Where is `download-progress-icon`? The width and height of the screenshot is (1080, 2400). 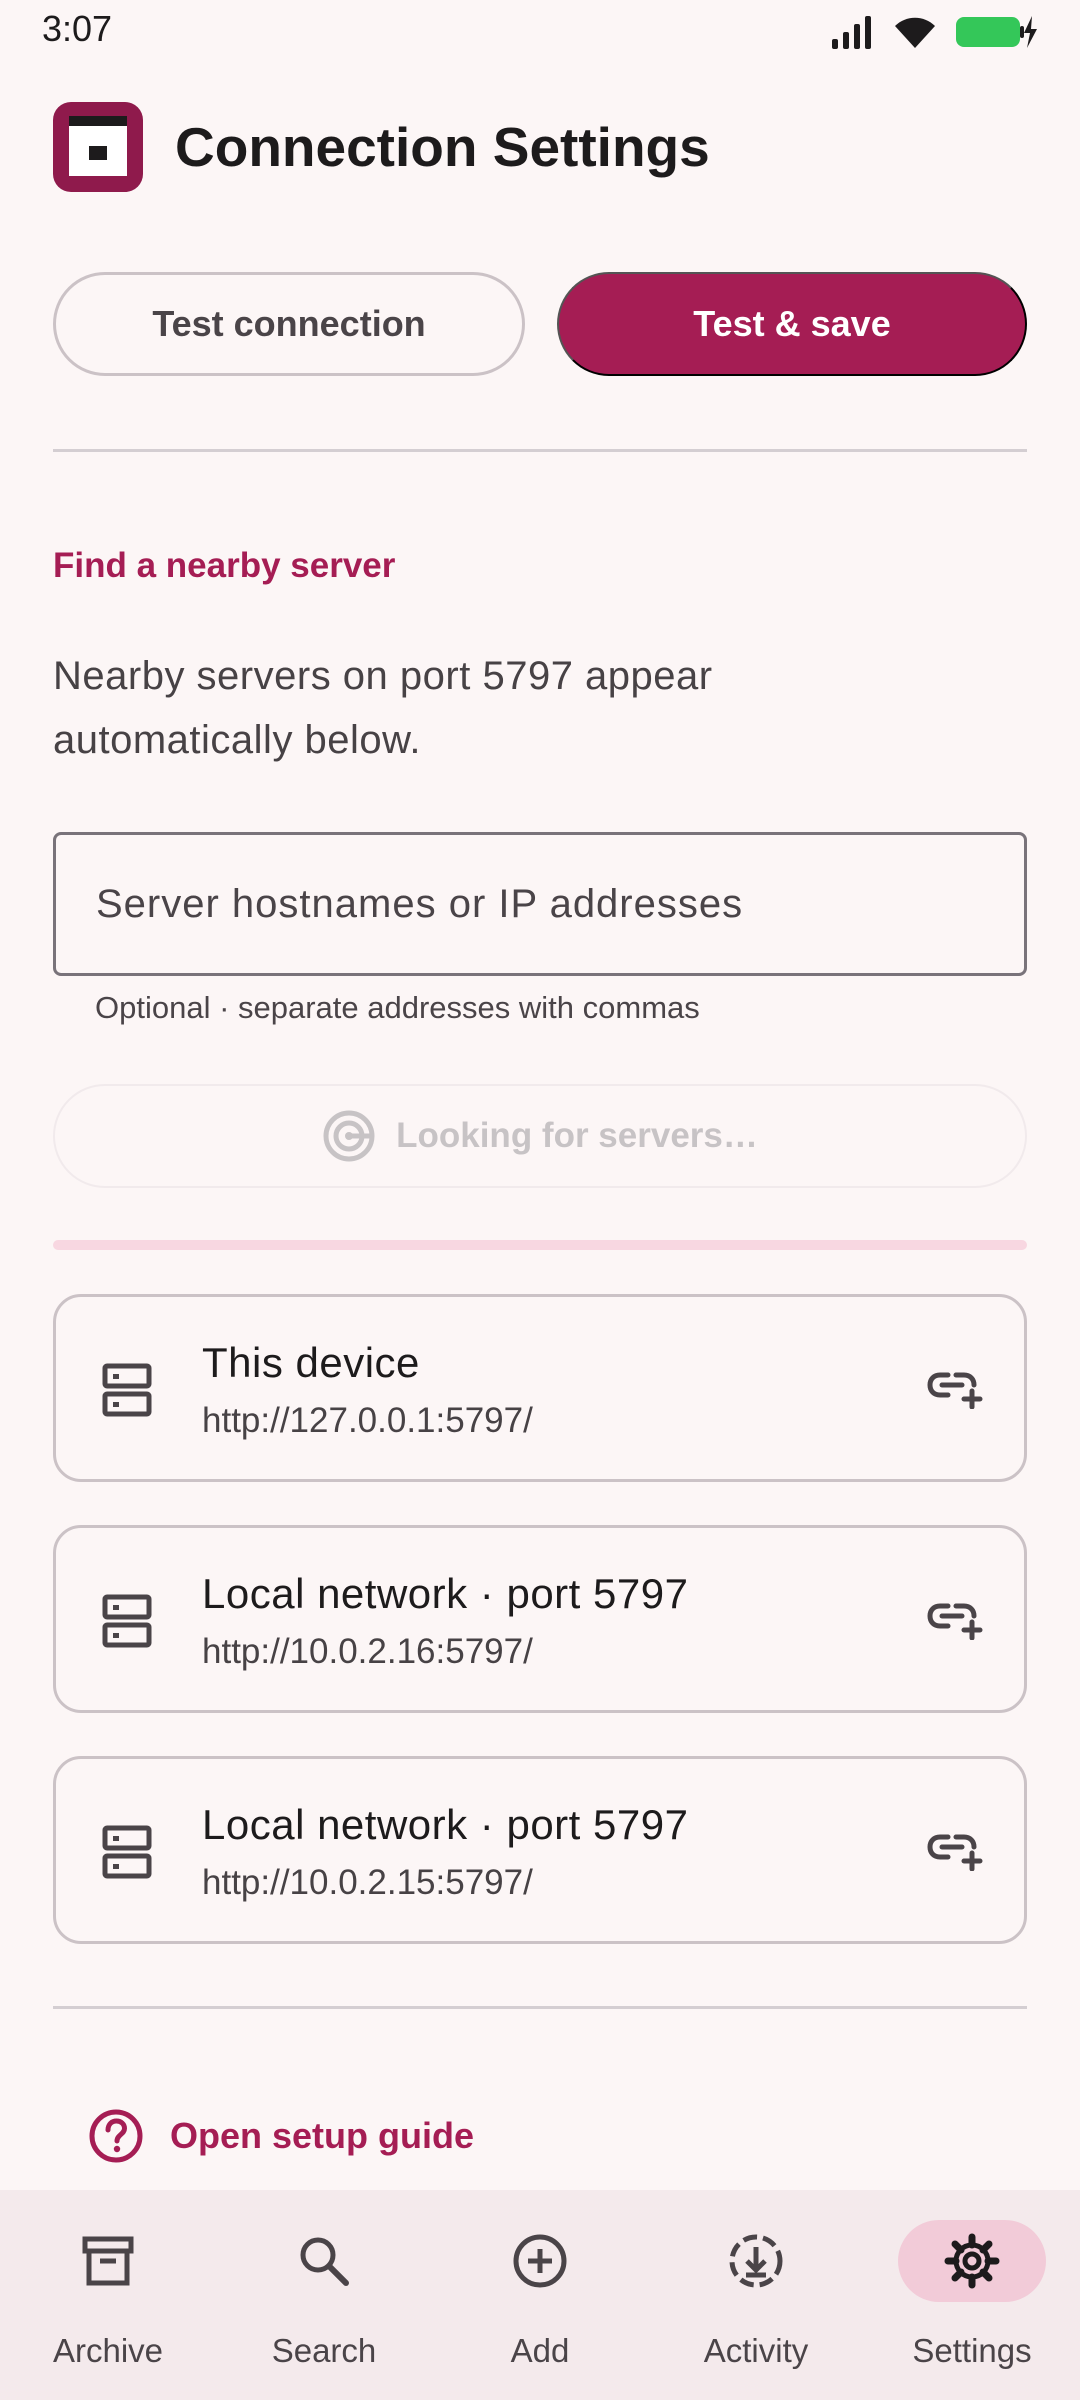 download-progress-icon is located at coordinates (756, 2261).